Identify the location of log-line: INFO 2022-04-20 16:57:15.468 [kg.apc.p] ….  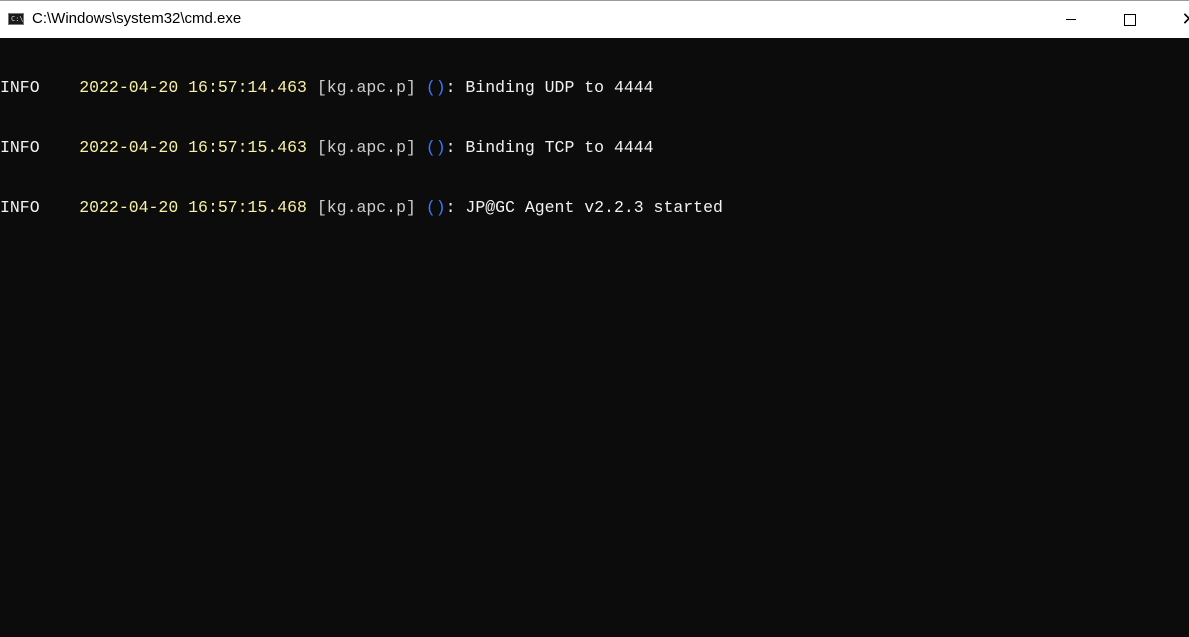
(594, 208).